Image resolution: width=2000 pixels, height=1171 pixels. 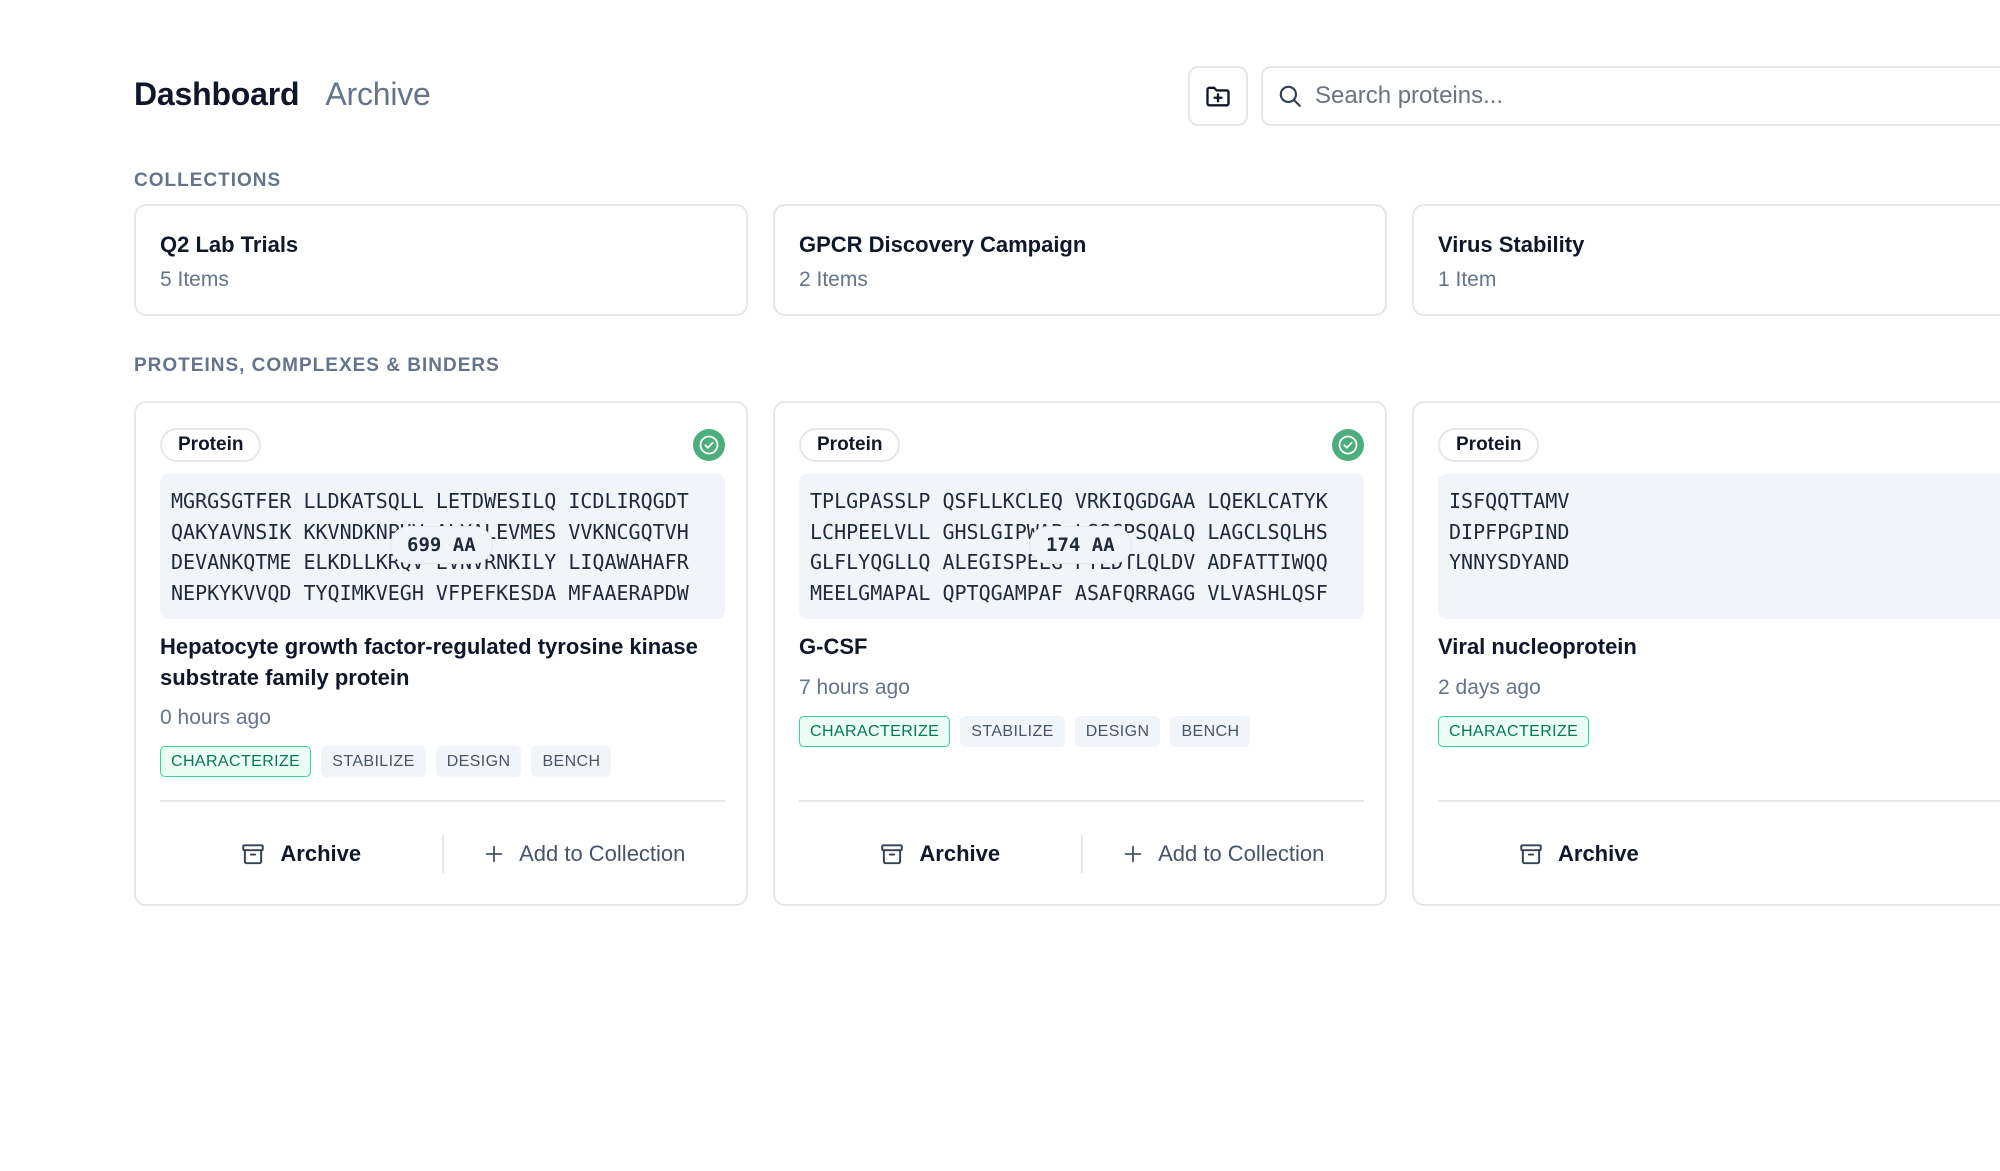 What do you see at coordinates (317, 365) in the screenshot?
I see `proteins-heading: PROTEINS, COMPLEXES & BINDERS` at bounding box center [317, 365].